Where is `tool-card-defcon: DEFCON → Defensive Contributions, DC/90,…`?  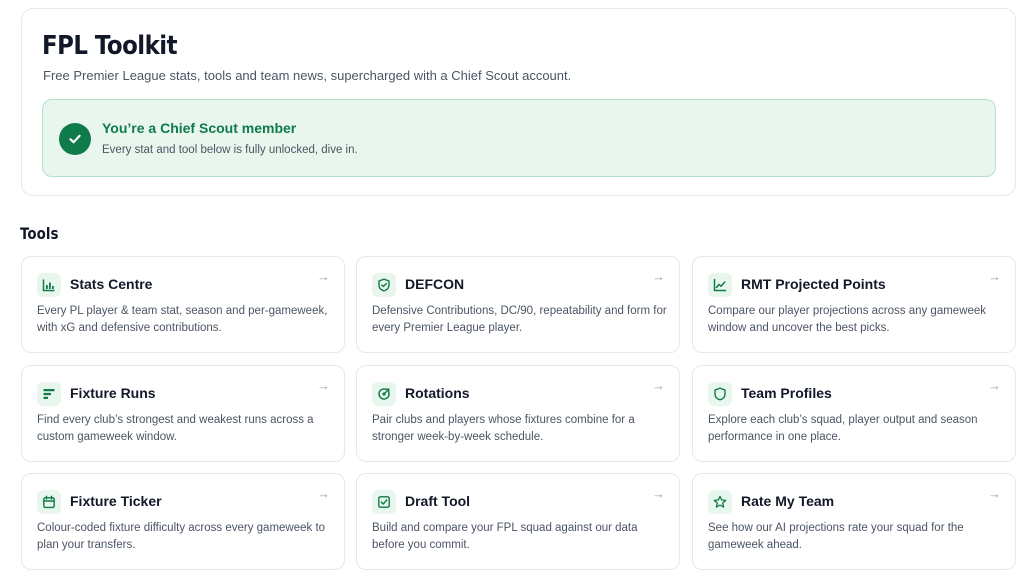 tool-card-defcon: DEFCON → Defensive Contributions, DC/90,… is located at coordinates (518, 304).